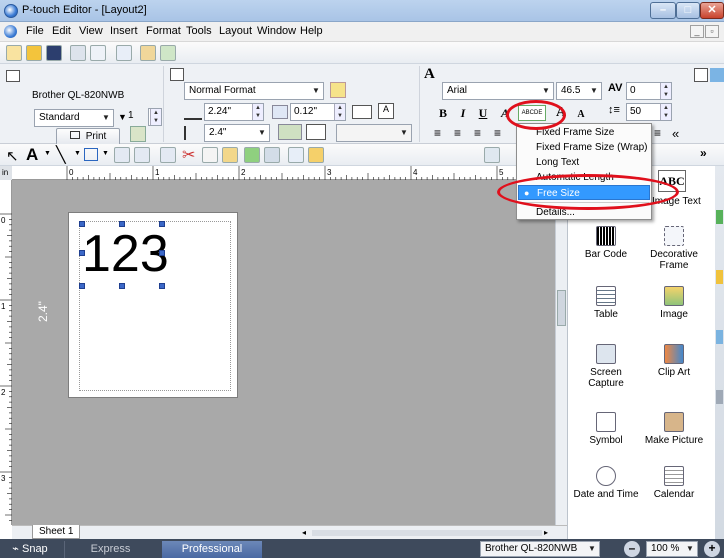 The image size is (724, 558). What do you see at coordinates (606, 429) in the screenshot?
I see `symbol-item: Symbol` at bounding box center [606, 429].